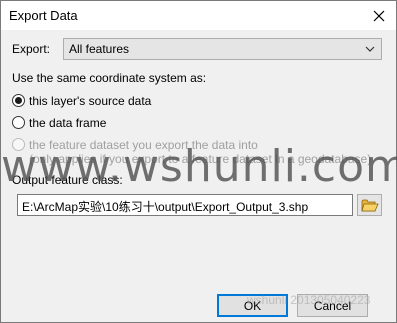 The height and width of the screenshot is (323, 397). What do you see at coordinates (18, 100) in the screenshot?
I see `radio-source-data` at bounding box center [18, 100].